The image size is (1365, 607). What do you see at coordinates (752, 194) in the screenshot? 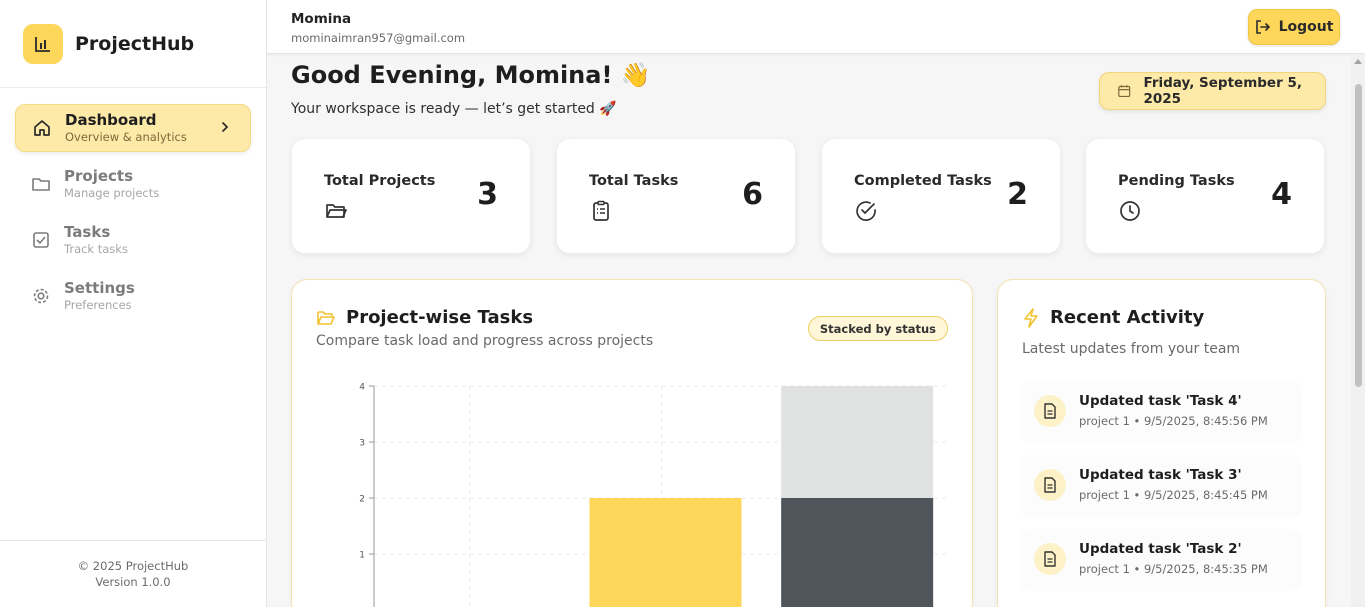
I see `stat-value: 6` at bounding box center [752, 194].